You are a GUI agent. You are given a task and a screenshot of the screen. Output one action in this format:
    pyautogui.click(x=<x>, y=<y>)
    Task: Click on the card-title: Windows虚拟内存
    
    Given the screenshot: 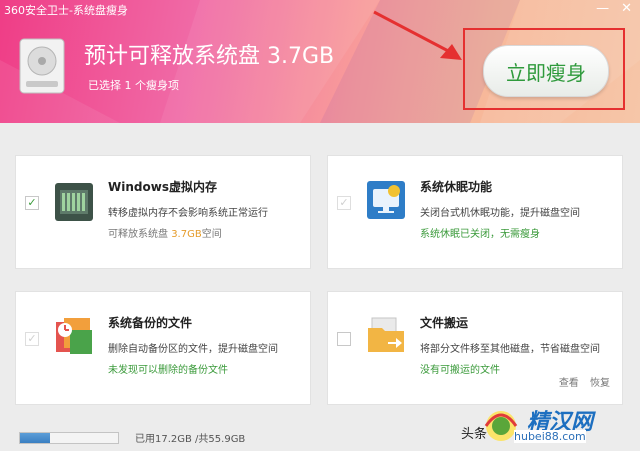 What is the action you would take?
    pyautogui.click(x=162, y=187)
    